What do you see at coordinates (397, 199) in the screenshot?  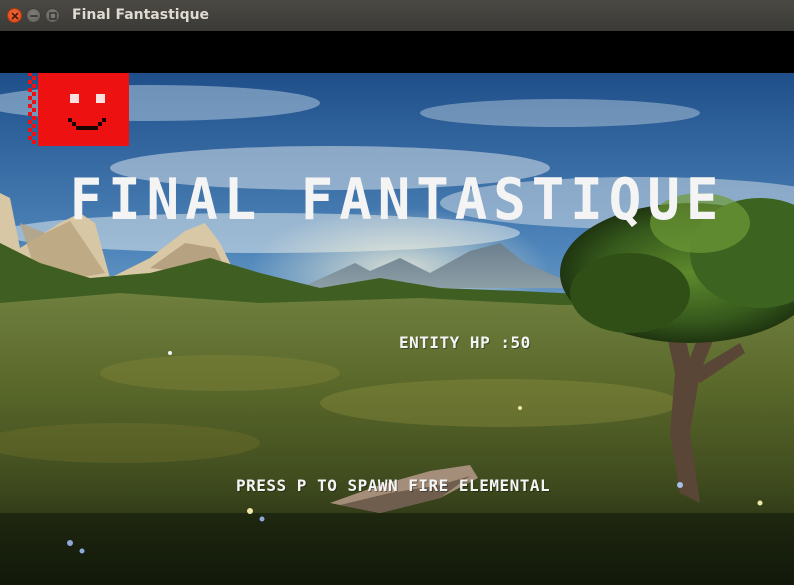 I see `game-title: FINAL FANTASTIQUE` at bounding box center [397, 199].